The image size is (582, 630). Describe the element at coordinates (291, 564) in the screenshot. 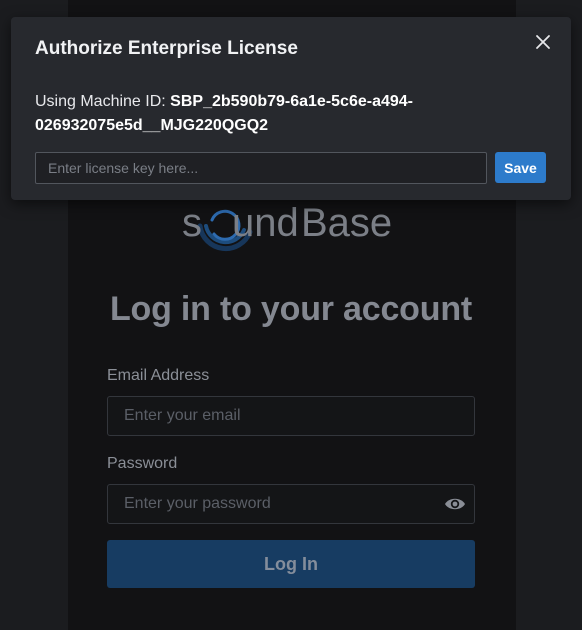

I see `login-button: Log In` at that location.